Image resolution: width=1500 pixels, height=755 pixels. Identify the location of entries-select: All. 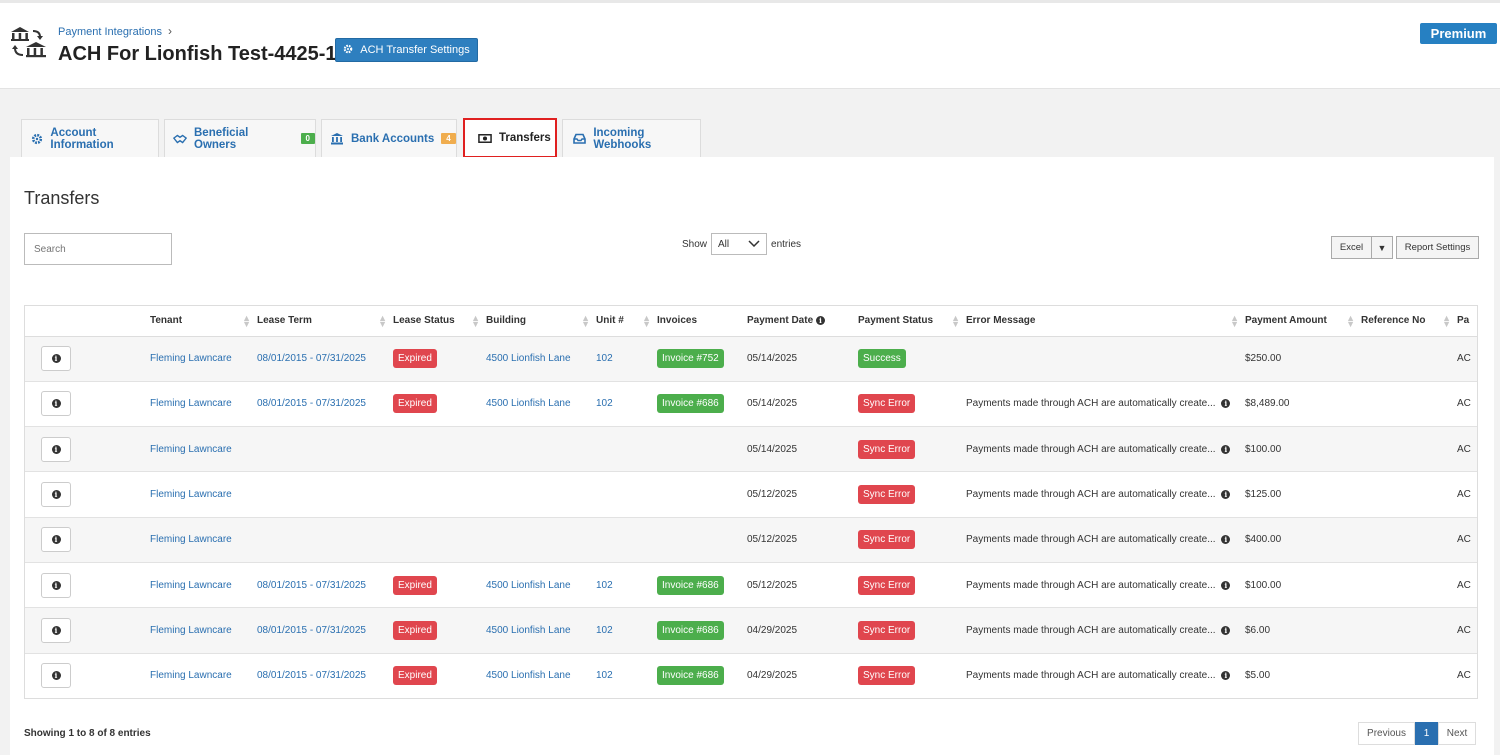
(739, 244).